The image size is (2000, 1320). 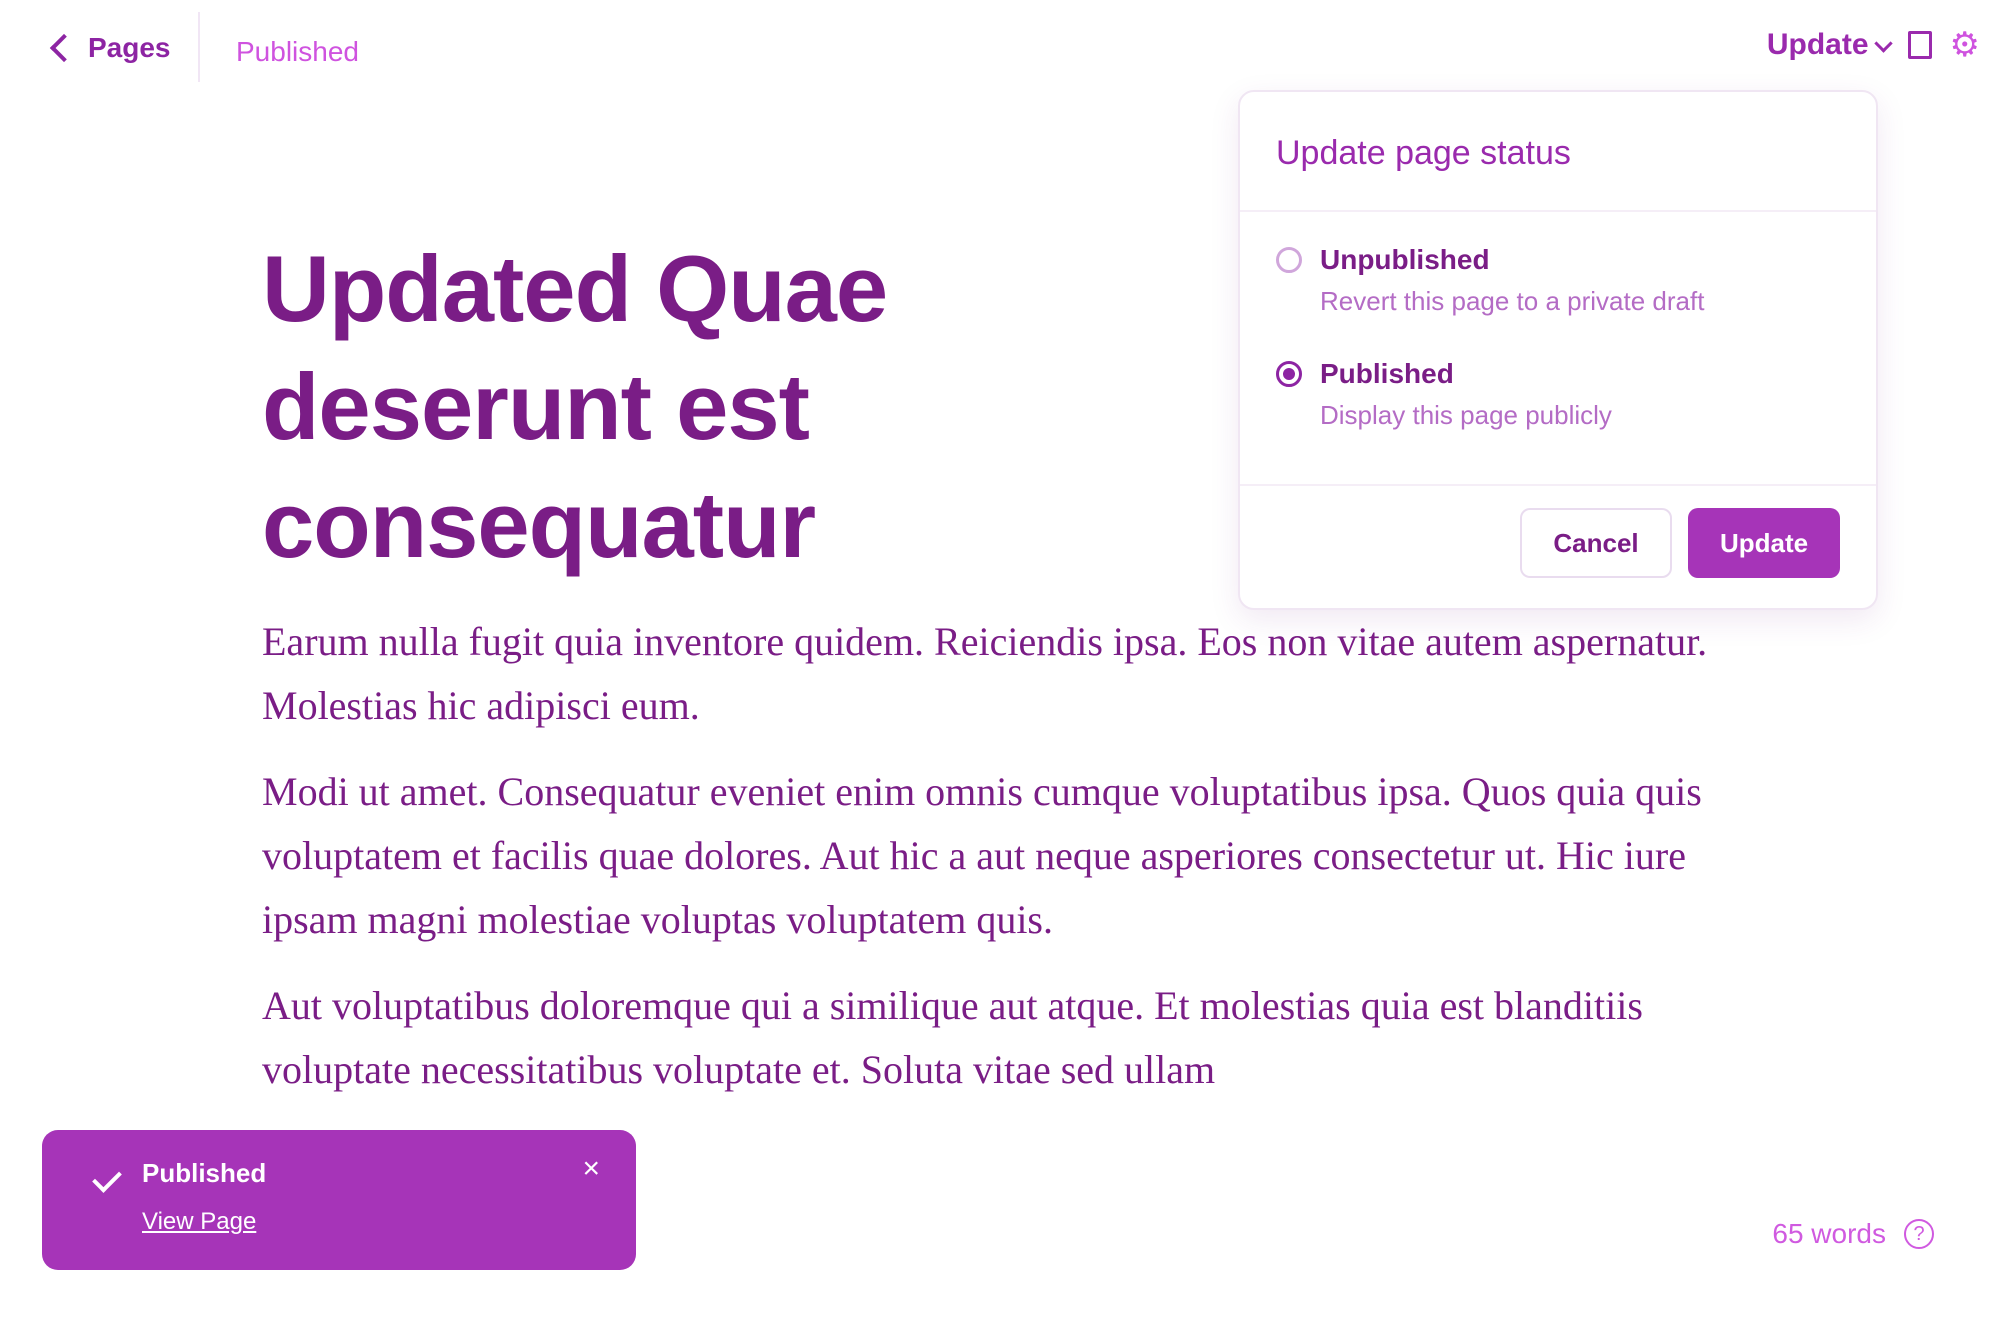 I want to click on chevron-down-icon, so click(x=1883, y=43).